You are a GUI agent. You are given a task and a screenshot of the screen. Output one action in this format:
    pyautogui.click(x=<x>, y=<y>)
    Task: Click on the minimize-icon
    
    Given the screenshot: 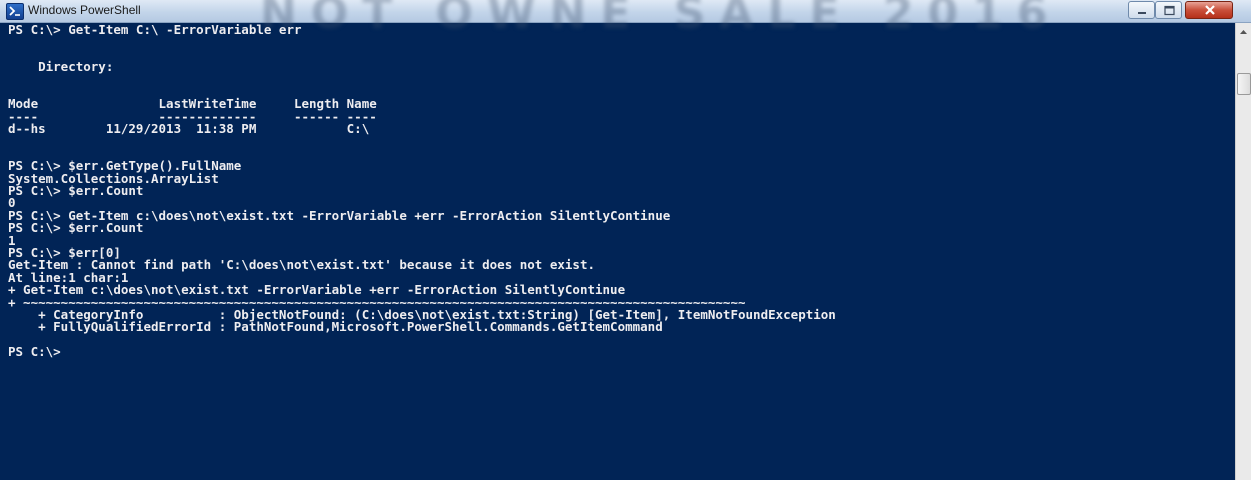 What is the action you would take?
    pyautogui.click(x=1142, y=13)
    